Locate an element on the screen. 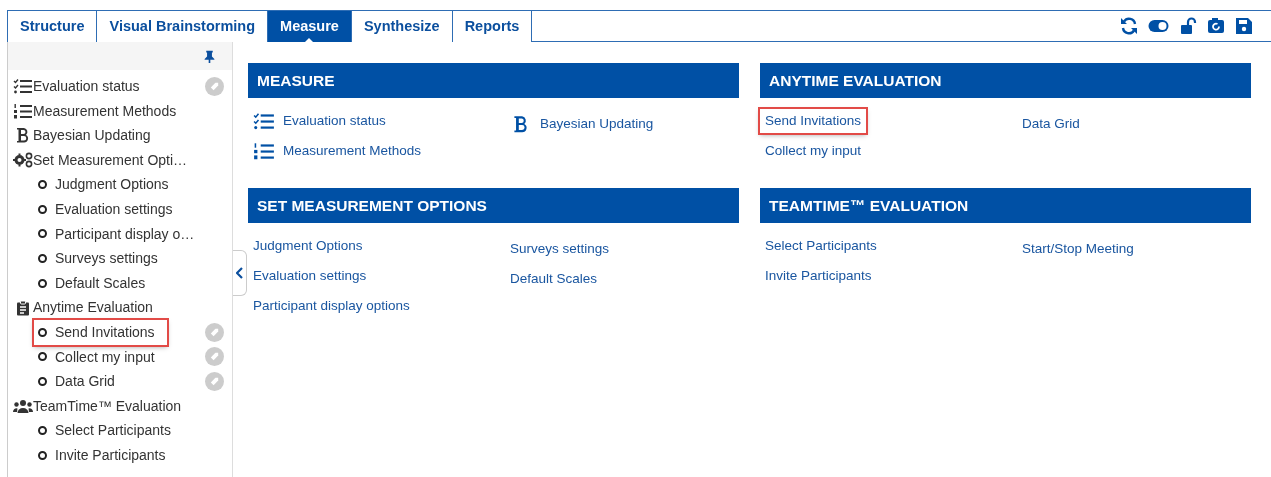 The image size is (1271, 477). sidebar-item: Send Invitations is located at coordinates (100, 332).